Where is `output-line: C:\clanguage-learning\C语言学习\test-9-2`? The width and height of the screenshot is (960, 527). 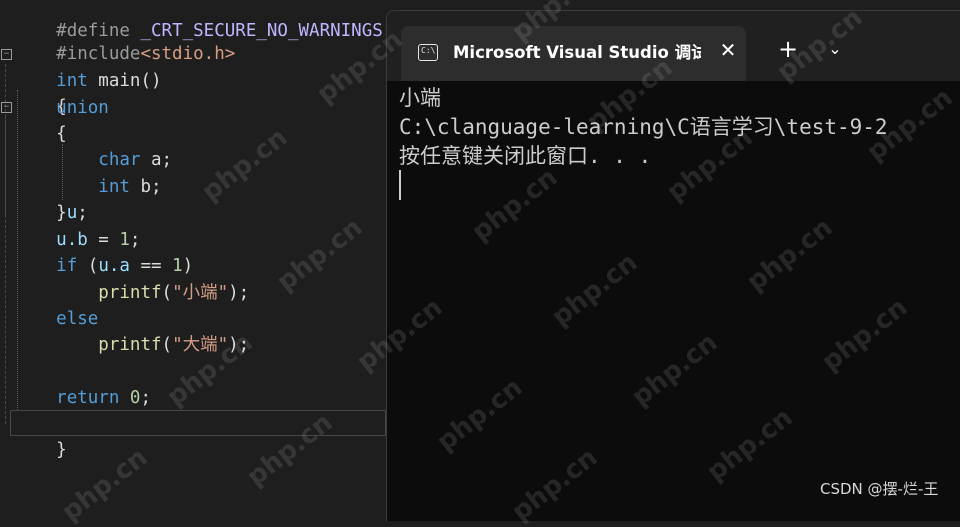
output-line: C:\clanguage-learning\C语言学习\test-9-2 is located at coordinates (643, 127).